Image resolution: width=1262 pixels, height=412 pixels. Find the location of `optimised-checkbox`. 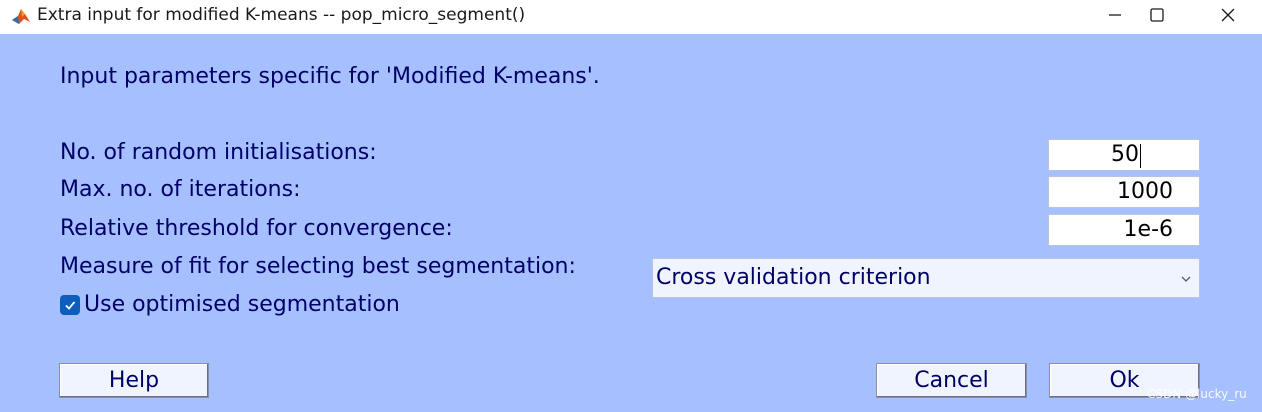

optimised-checkbox is located at coordinates (70, 305).